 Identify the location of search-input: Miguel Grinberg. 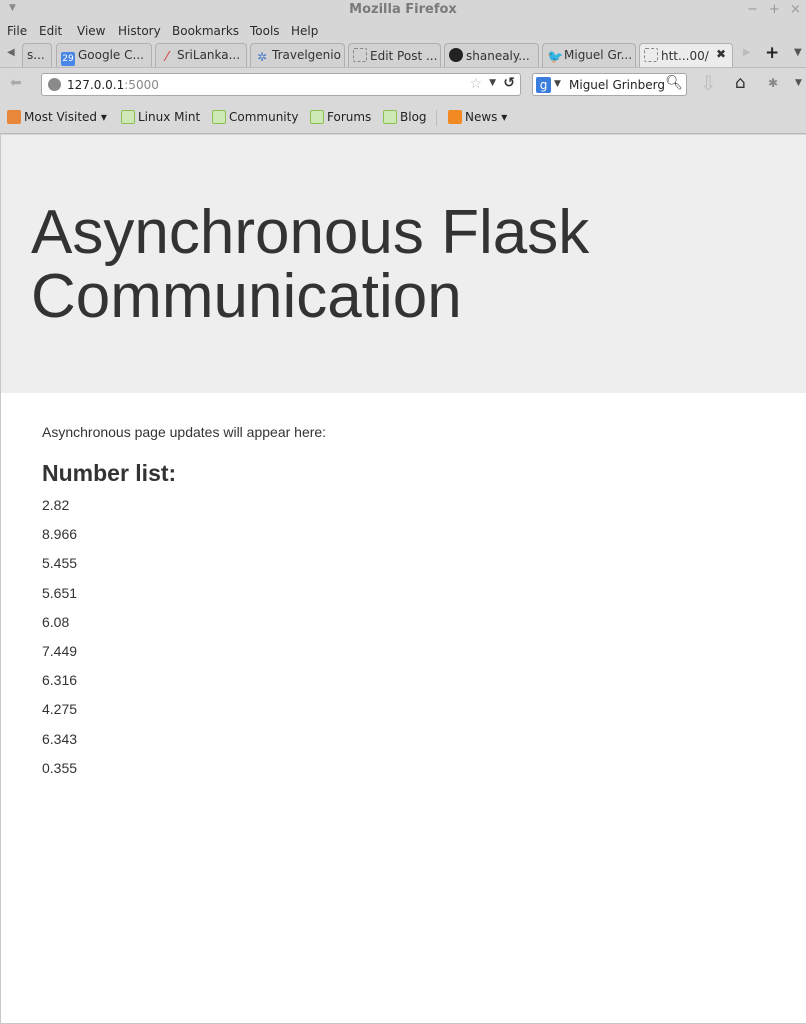
(617, 85).